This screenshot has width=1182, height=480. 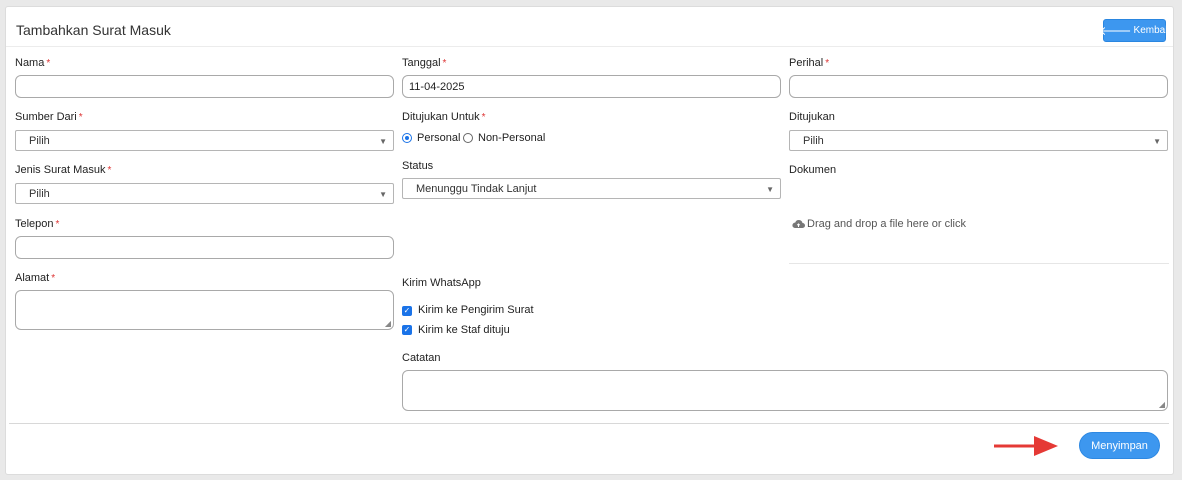 What do you see at coordinates (1119, 445) in the screenshot?
I see `save-button: Menyimpan` at bounding box center [1119, 445].